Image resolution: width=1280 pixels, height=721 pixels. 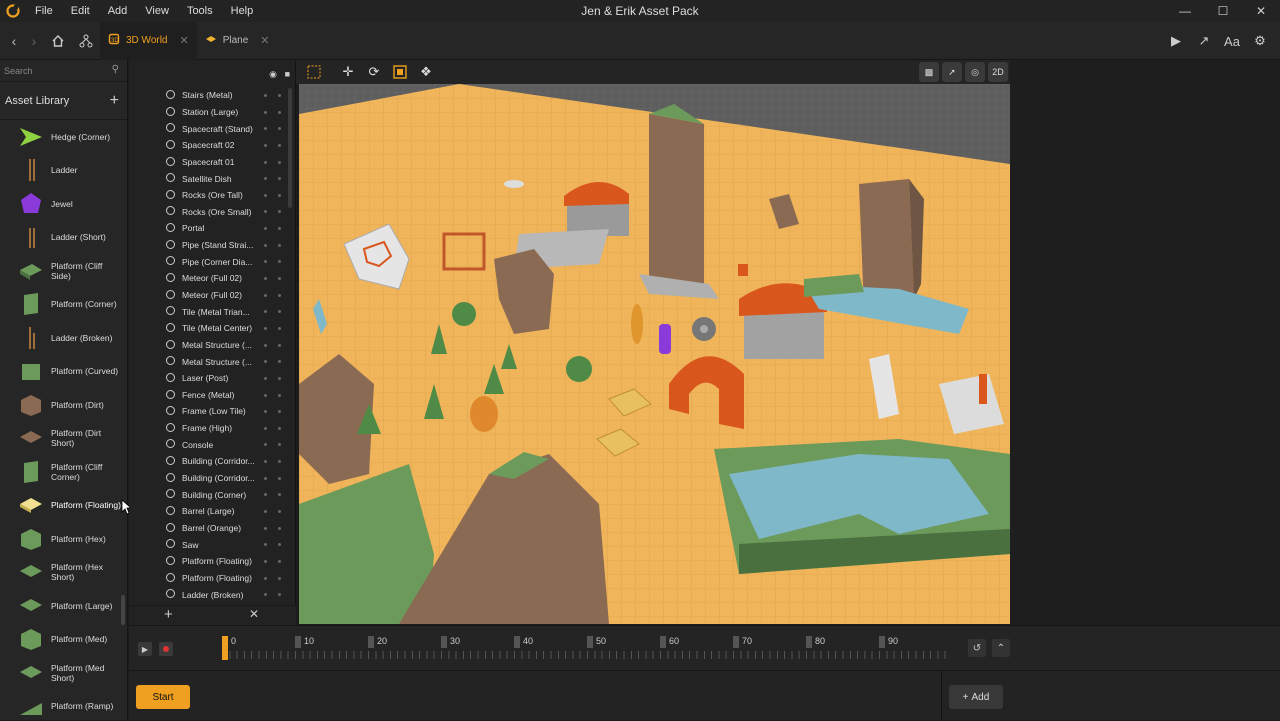 I want to click on menu-help: Help, so click(x=242, y=11).